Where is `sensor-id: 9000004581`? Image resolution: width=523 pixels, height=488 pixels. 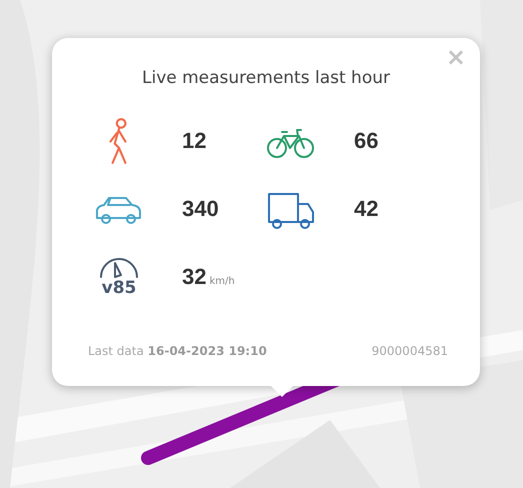
sensor-id: 9000004581 is located at coordinates (410, 351).